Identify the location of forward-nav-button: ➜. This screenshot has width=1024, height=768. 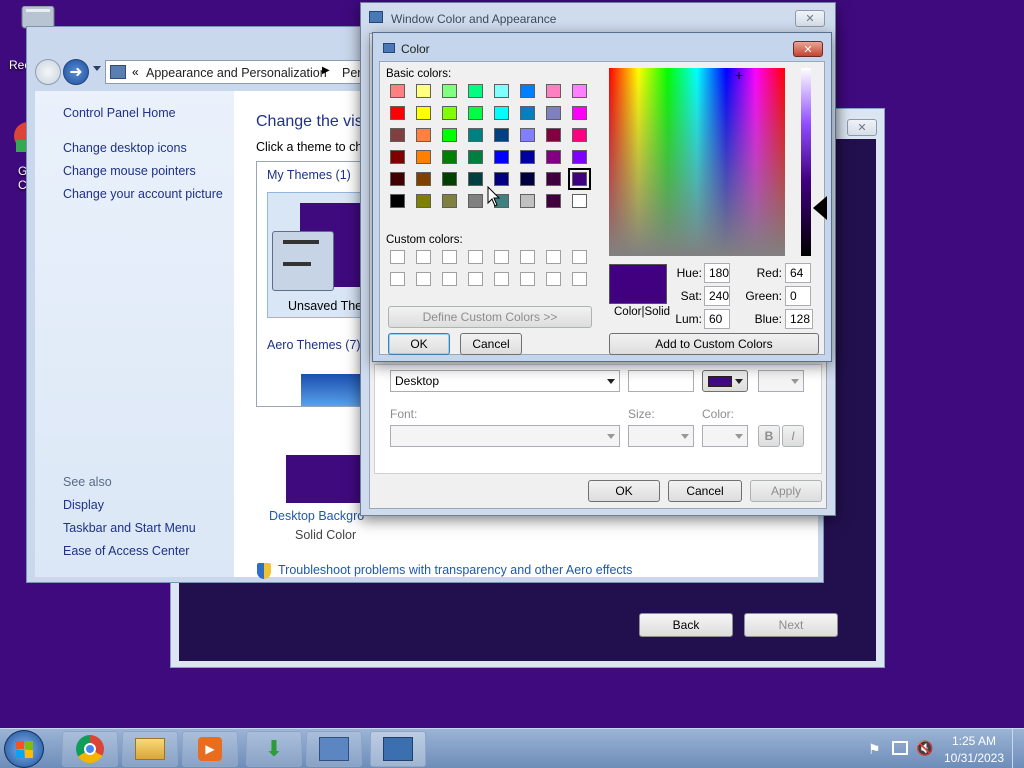
(76, 72).